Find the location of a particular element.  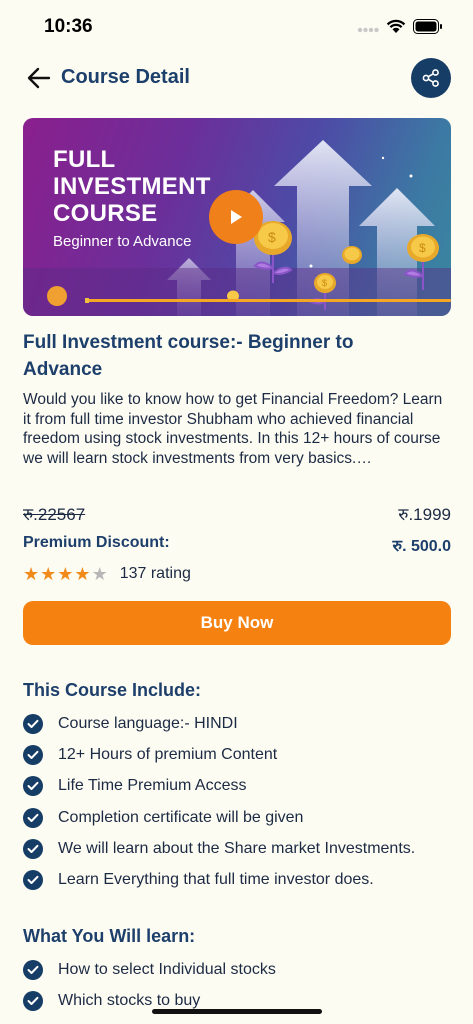

rating-row: ★ ★ ★ ★ ★ 137 rating is located at coordinates (107, 574).